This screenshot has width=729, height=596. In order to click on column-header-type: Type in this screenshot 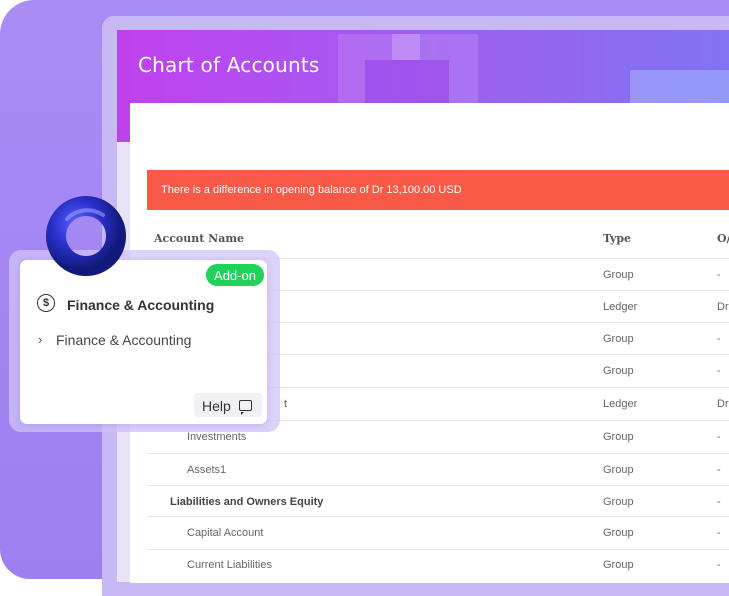, I will do `click(617, 238)`.